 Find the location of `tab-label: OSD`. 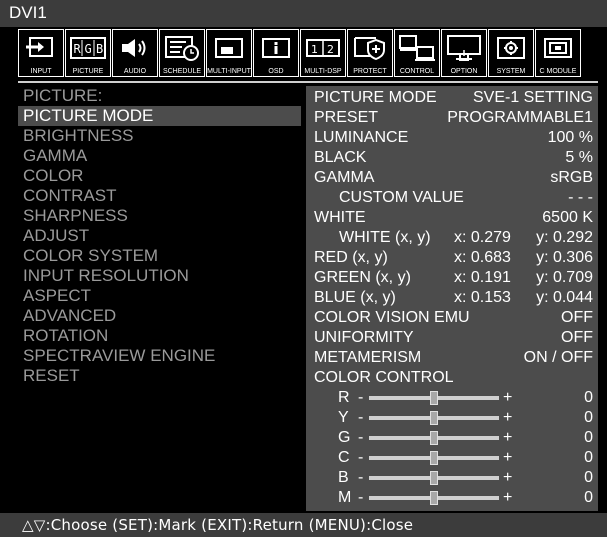

tab-label: OSD is located at coordinates (276, 71).